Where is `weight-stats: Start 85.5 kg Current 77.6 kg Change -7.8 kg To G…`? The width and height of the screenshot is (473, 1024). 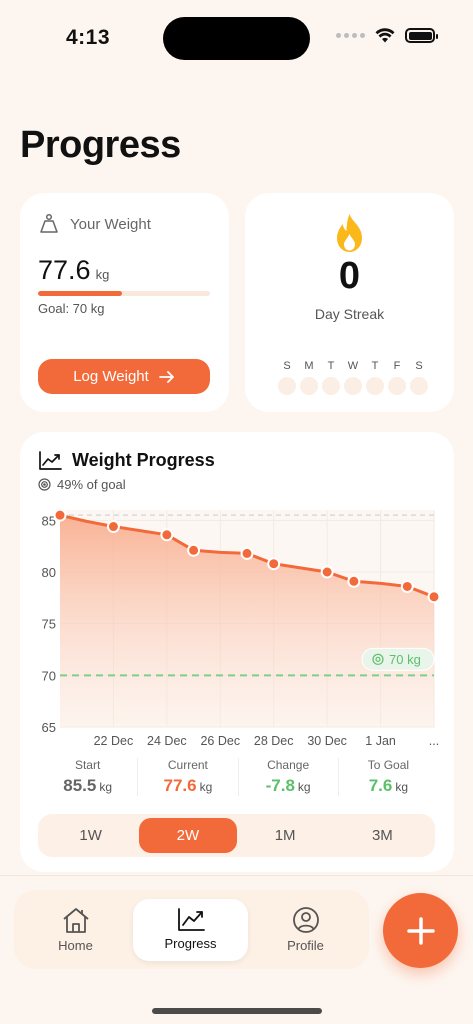 weight-stats: Start 85.5 kg Current 77.6 kg Change -7.8 kg To G… is located at coordinates (238, 777).